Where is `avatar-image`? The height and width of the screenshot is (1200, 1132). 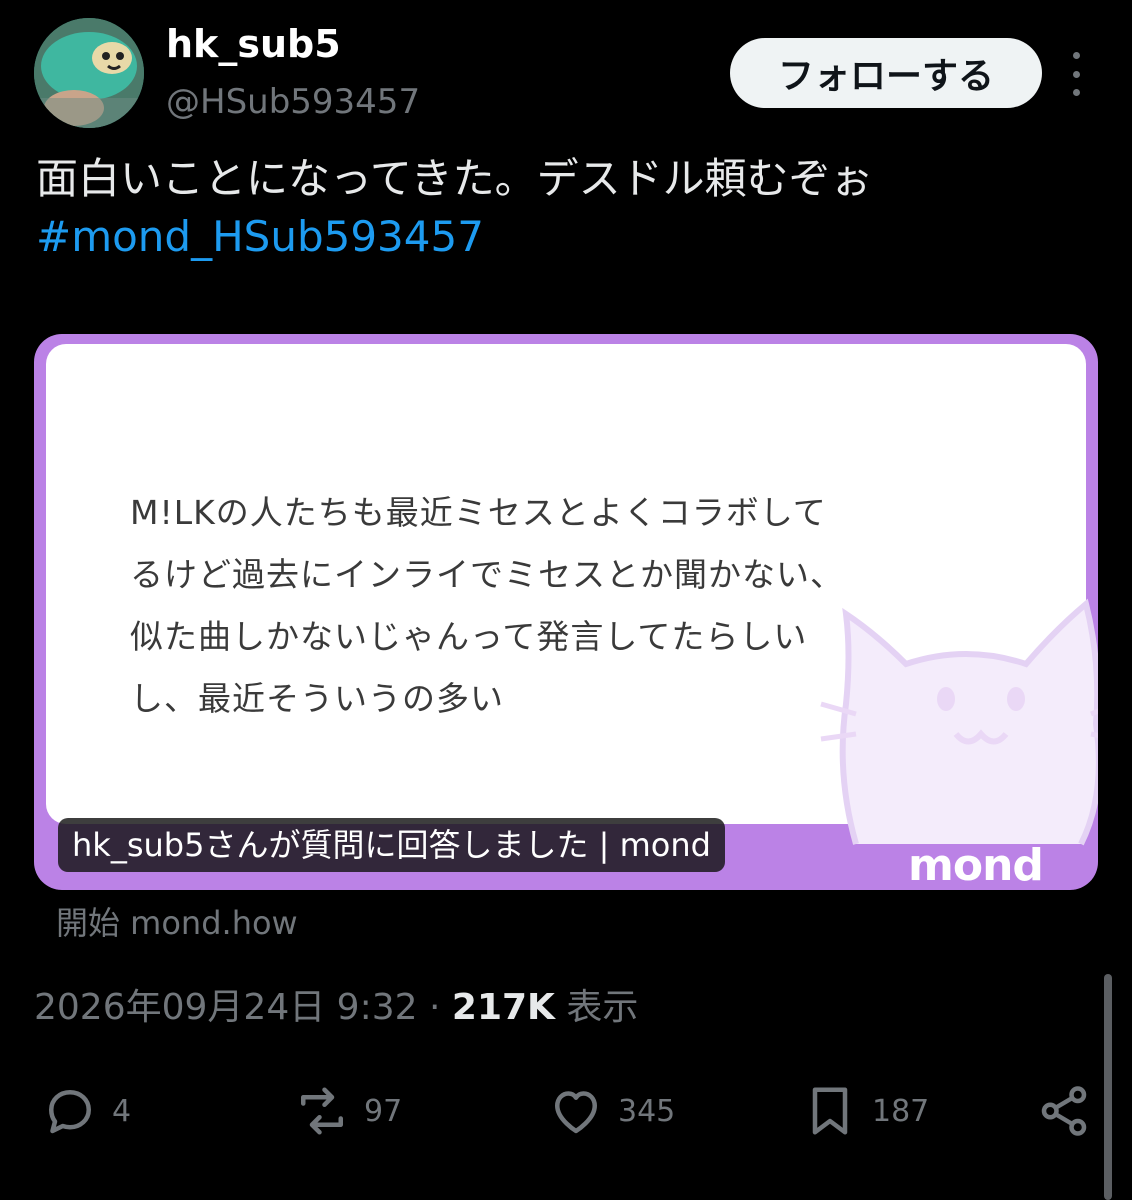 avatar-image is located at coordinates (89, 73).